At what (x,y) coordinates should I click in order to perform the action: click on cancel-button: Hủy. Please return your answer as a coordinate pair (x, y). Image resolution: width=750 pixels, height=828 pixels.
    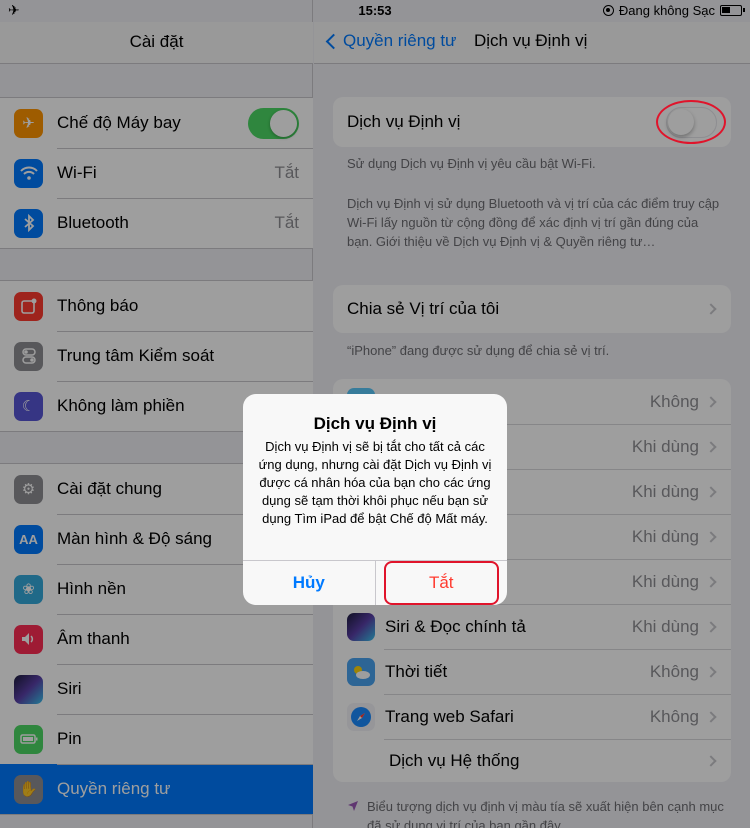
    Looking at the image, I should click on (309, 583).